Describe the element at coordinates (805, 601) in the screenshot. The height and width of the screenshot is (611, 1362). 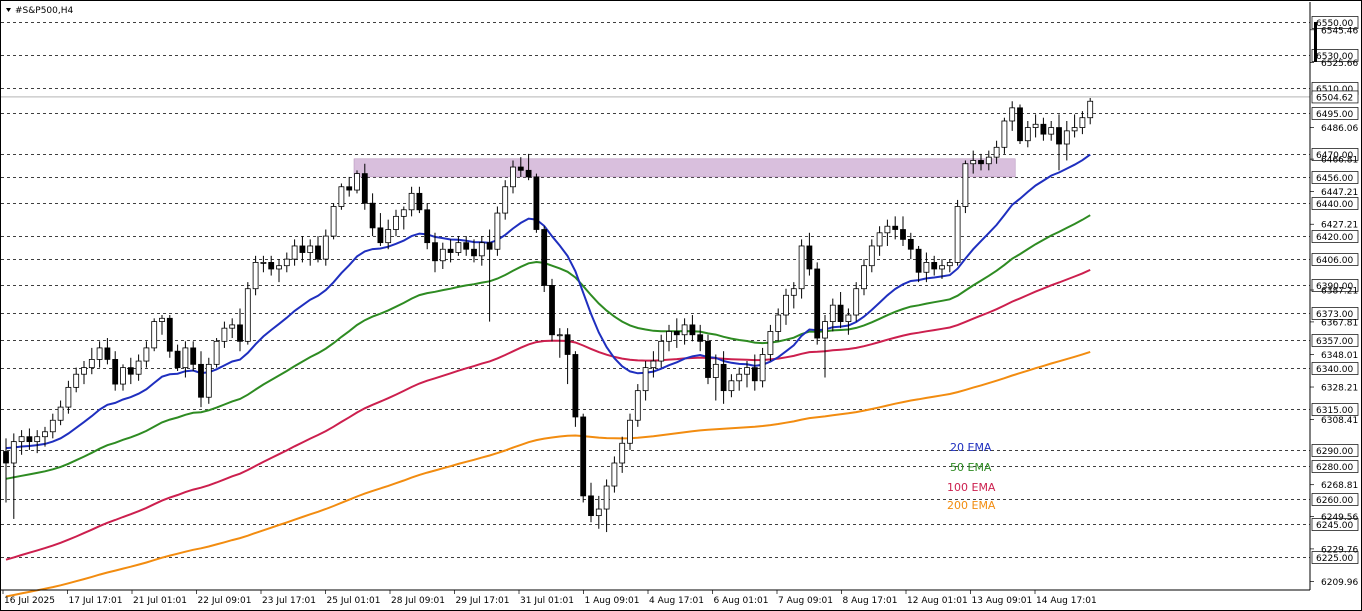
I see `time-tick-label: 7 Aug 09:01` at that location.